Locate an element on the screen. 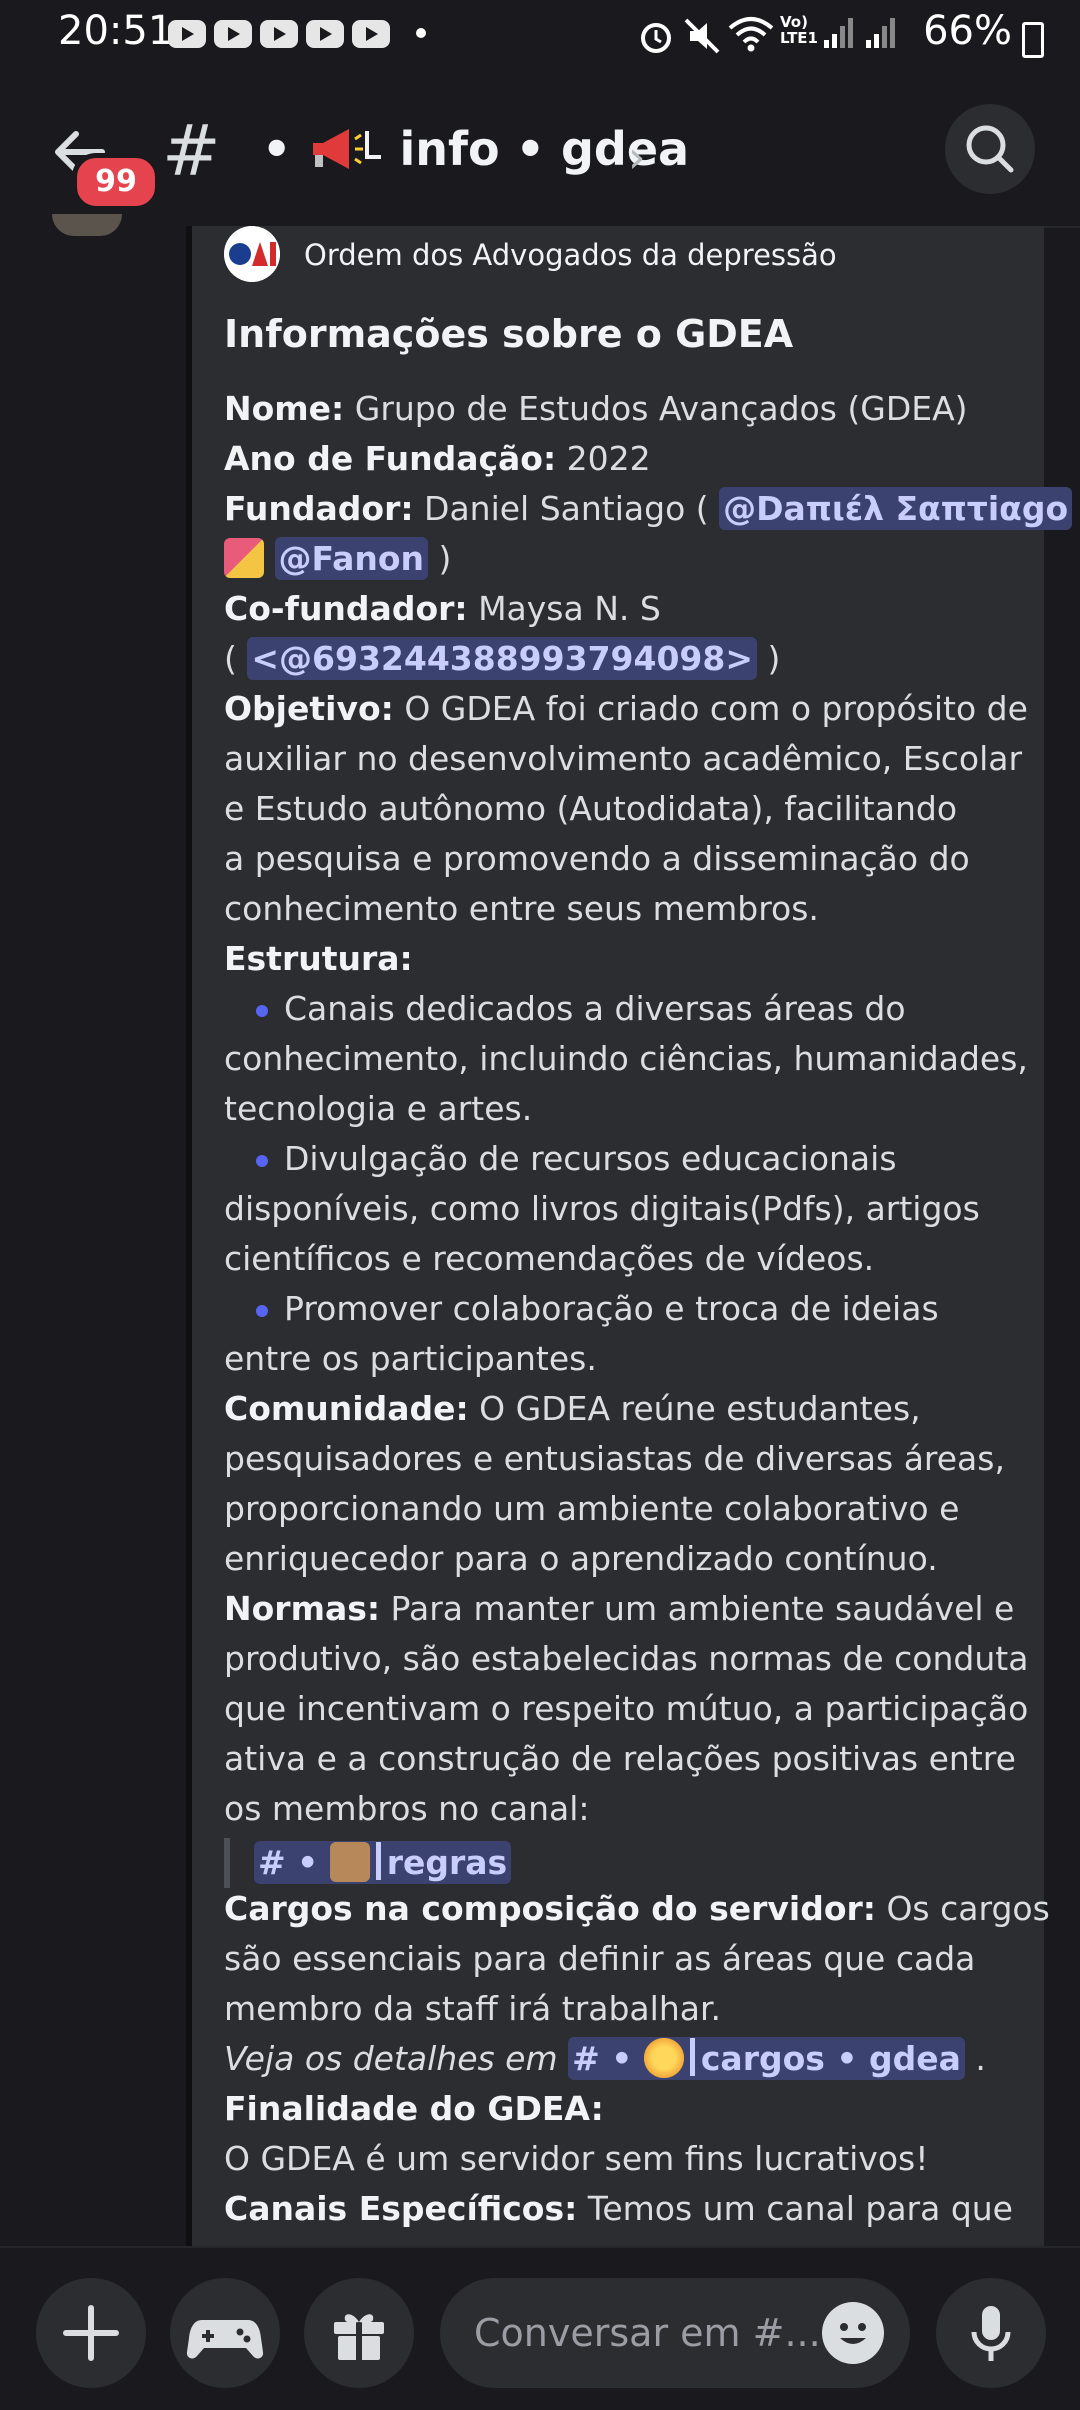  list-item: Canais dedicados a diversas áreas do is located at coordinates (624, 1009).